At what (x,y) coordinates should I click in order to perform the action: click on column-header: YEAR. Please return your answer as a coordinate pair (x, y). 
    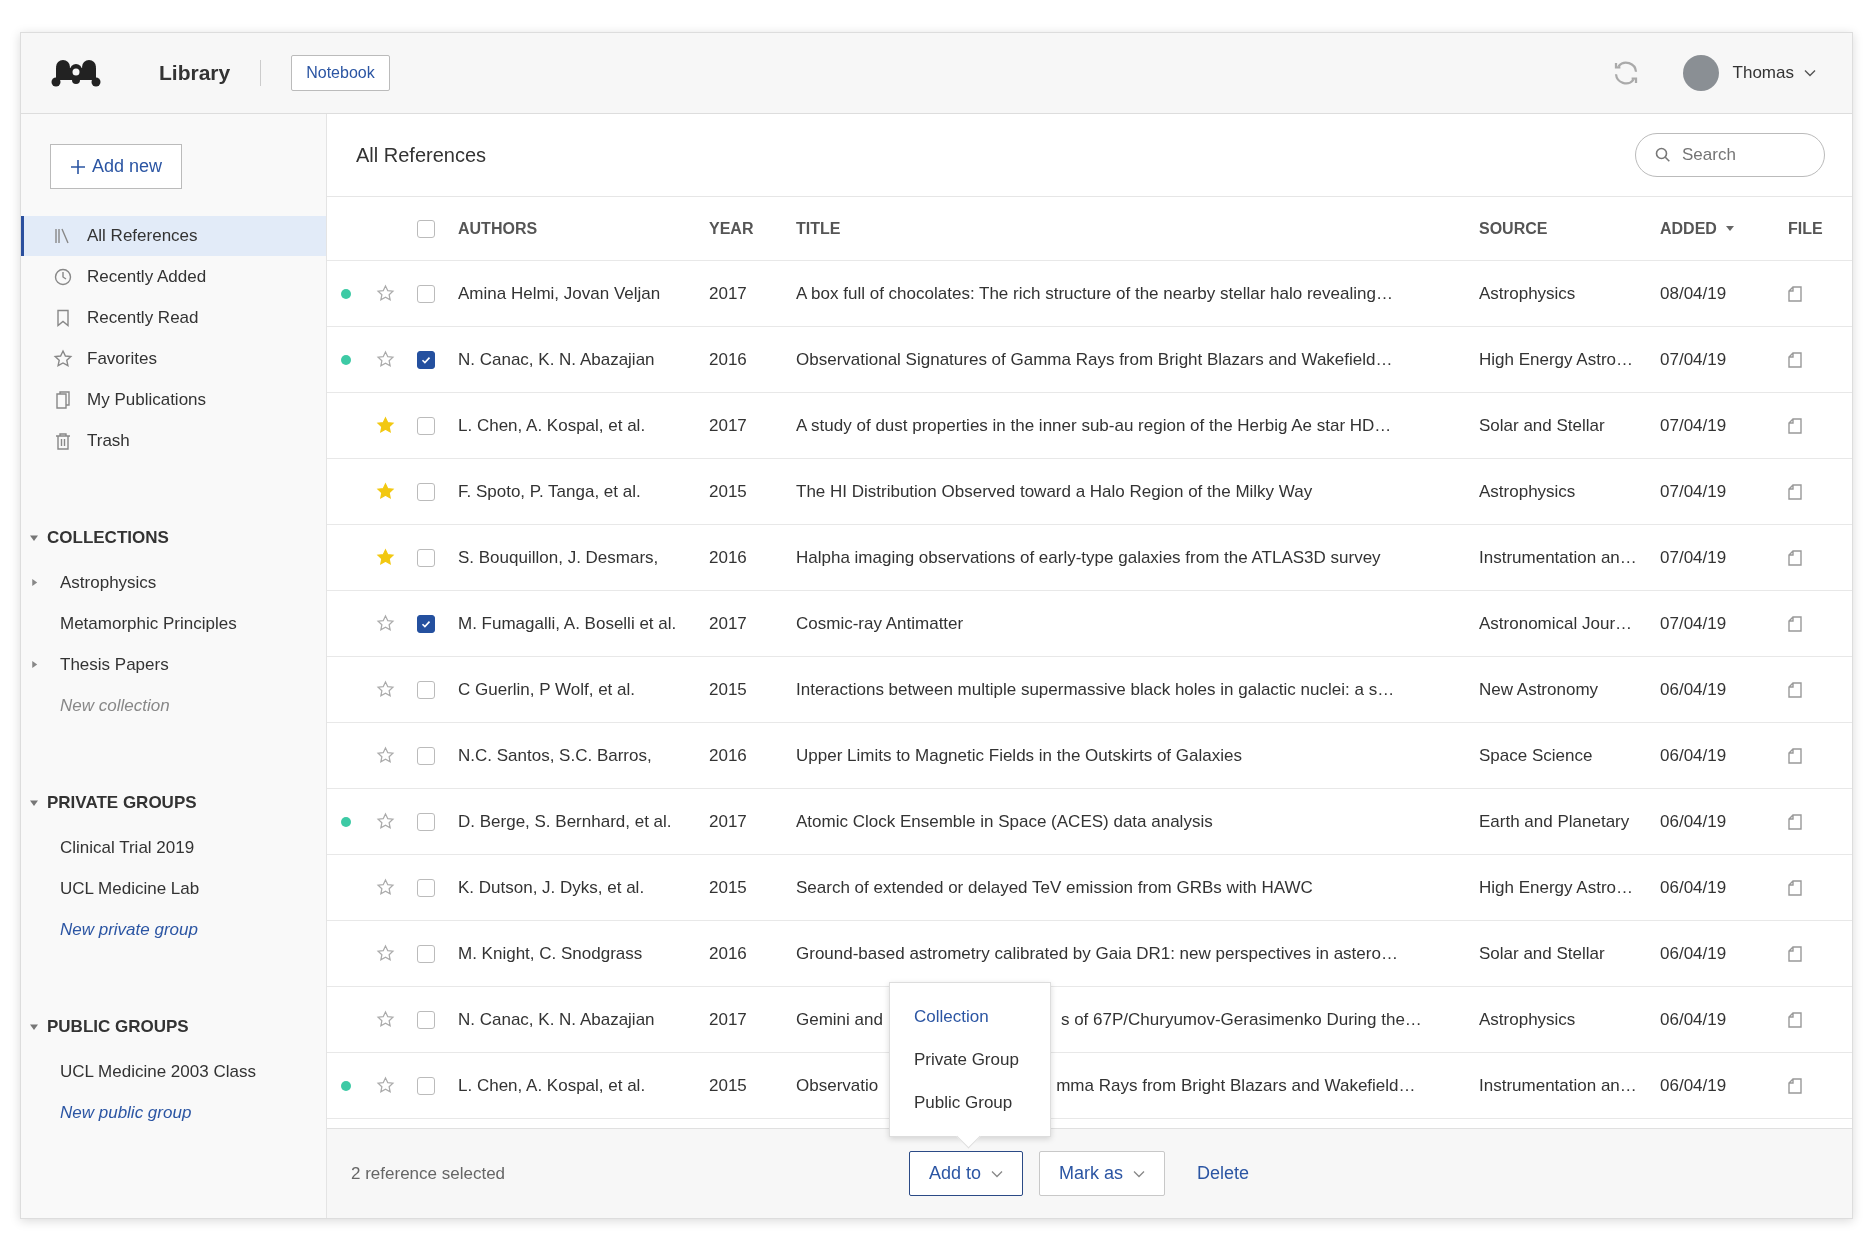
    Looking at the image, I should click on (731, 228).